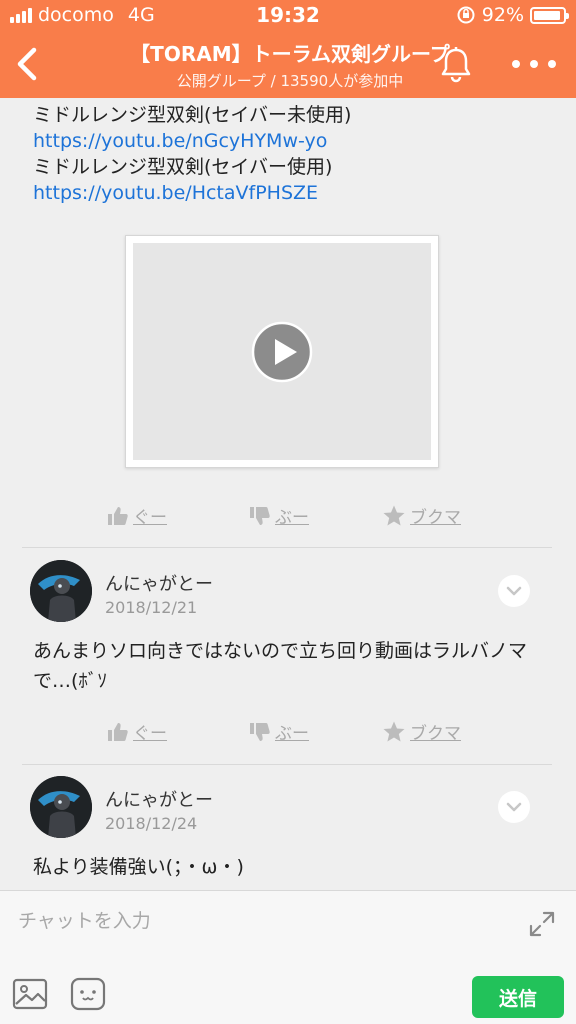 This screenshot has height=1024, width=576. I want to click on header-titles: 【TORAM】トーラム双剣グループ 公開グループ / 13590人が参加中, so click(290, 64).